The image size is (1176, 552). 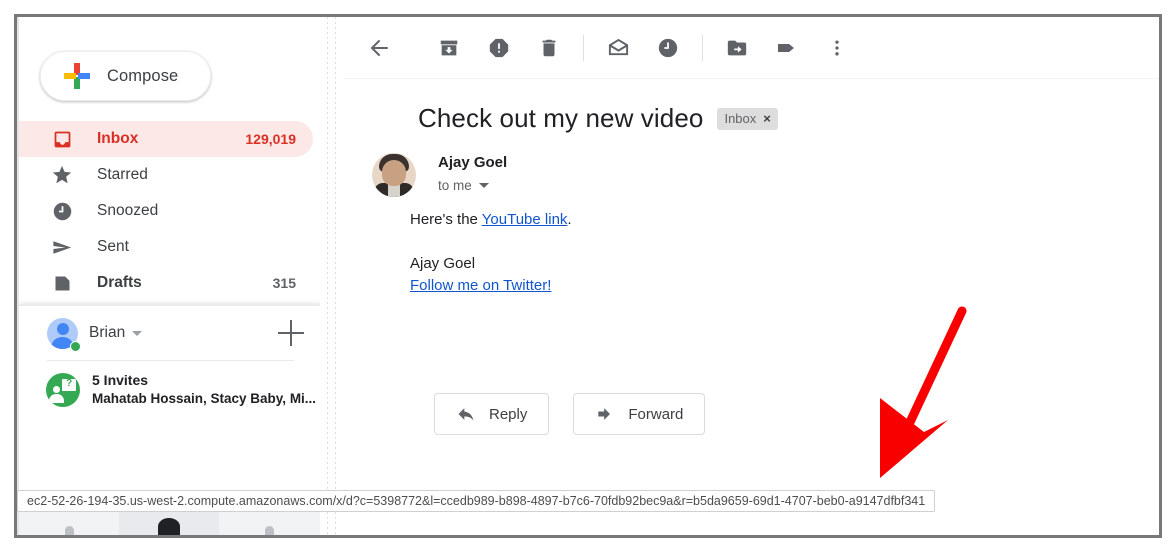 I want to click on body-line-1: Here's the YouTube link., so click(x=720, y=220).